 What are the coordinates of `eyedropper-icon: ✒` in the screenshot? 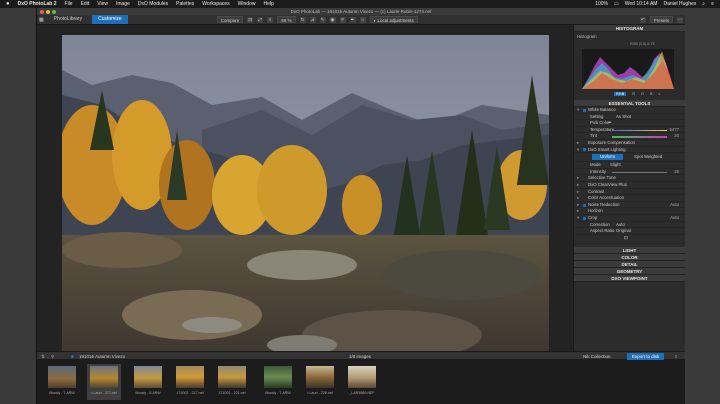 It's located at (610, 123).